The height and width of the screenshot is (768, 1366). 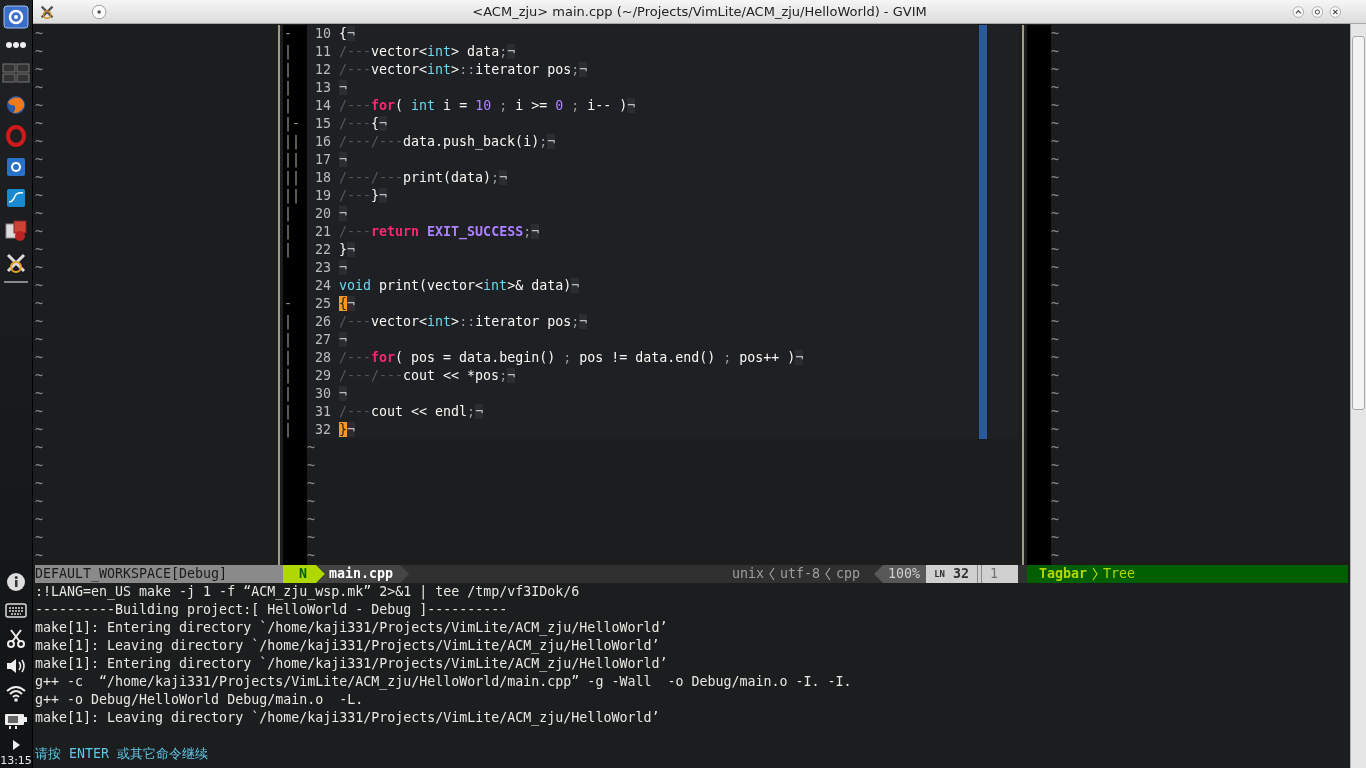 What do you see at coordinates (323, 250) in the screenshot?
I see `line-number: 22` at bounding box center [323, 250].